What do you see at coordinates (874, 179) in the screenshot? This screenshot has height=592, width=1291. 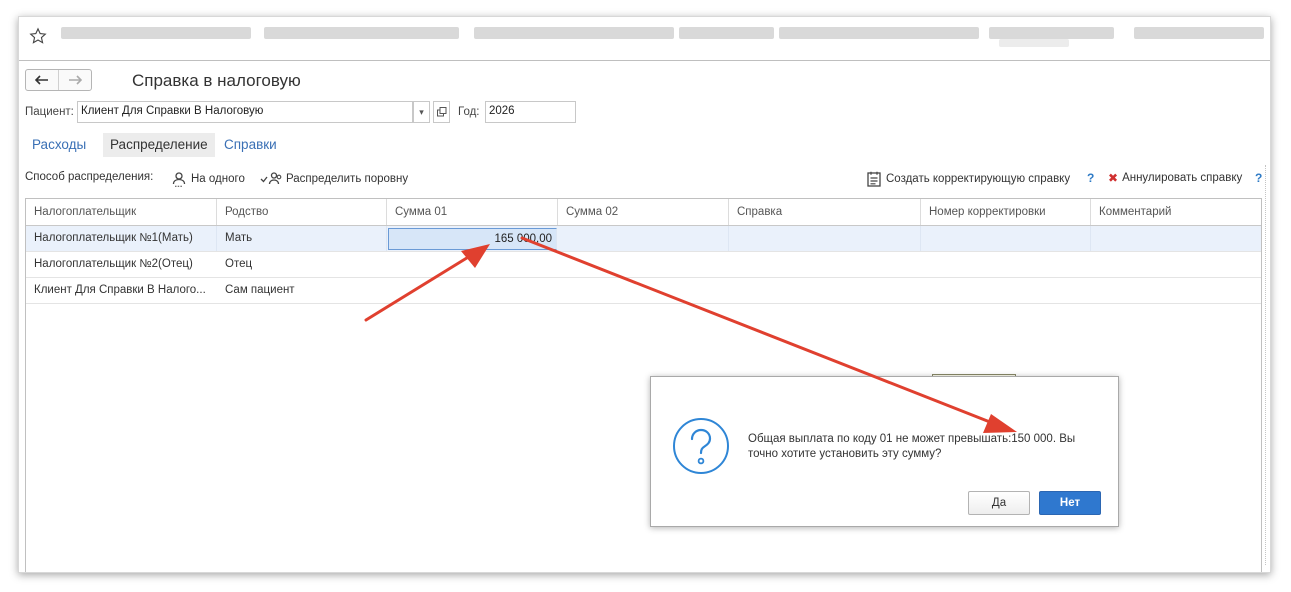 I see `document-list-icon` at bounding box center [874, 179].